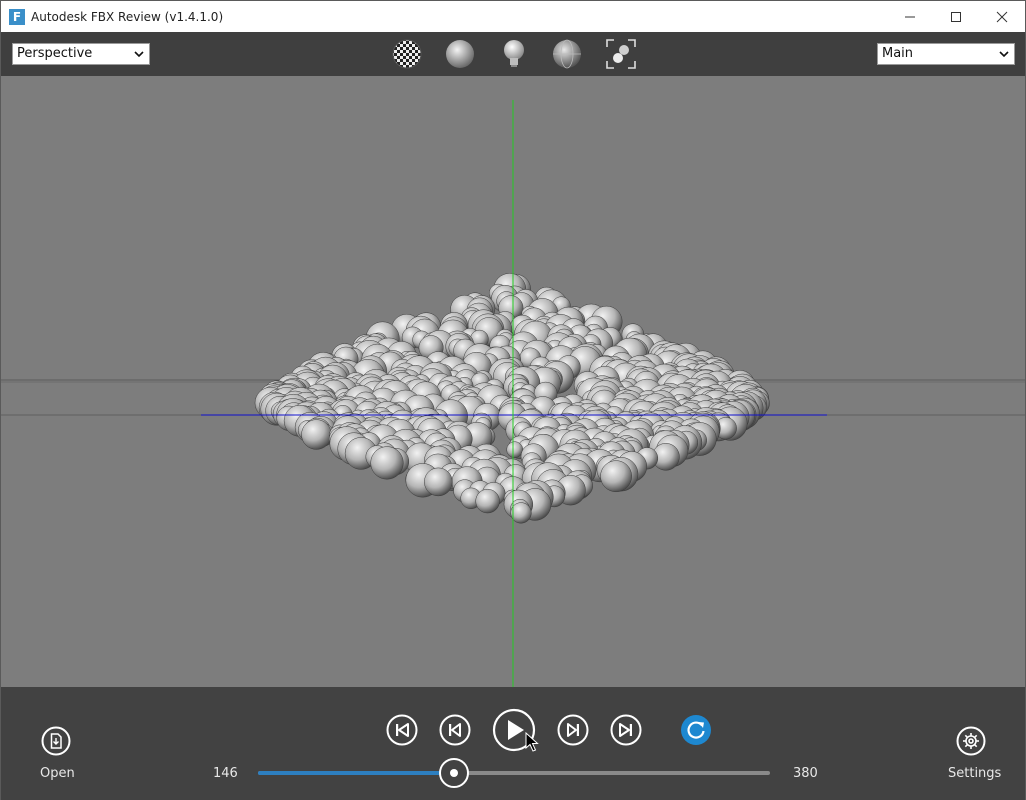 The width and height of the screenshot is (1026, 800). I want to click on maximize-icon, so click(956, 16).